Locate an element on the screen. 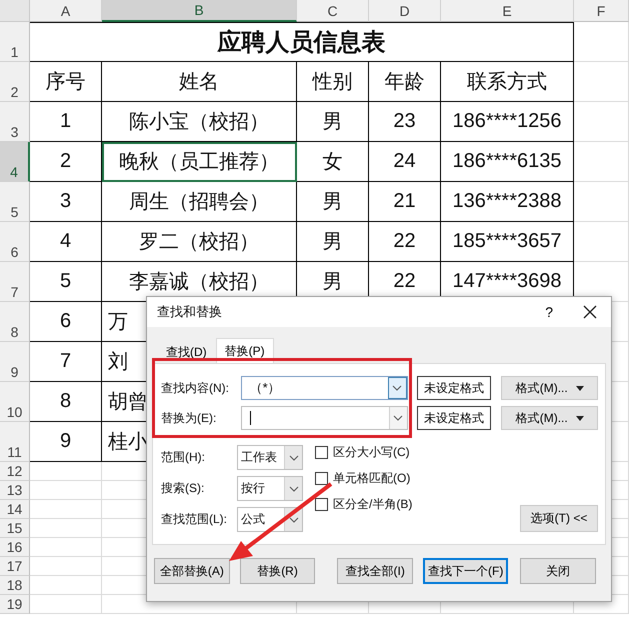 The image size is (629, 617). row-header: 16 is located at coordinates (15, 547).